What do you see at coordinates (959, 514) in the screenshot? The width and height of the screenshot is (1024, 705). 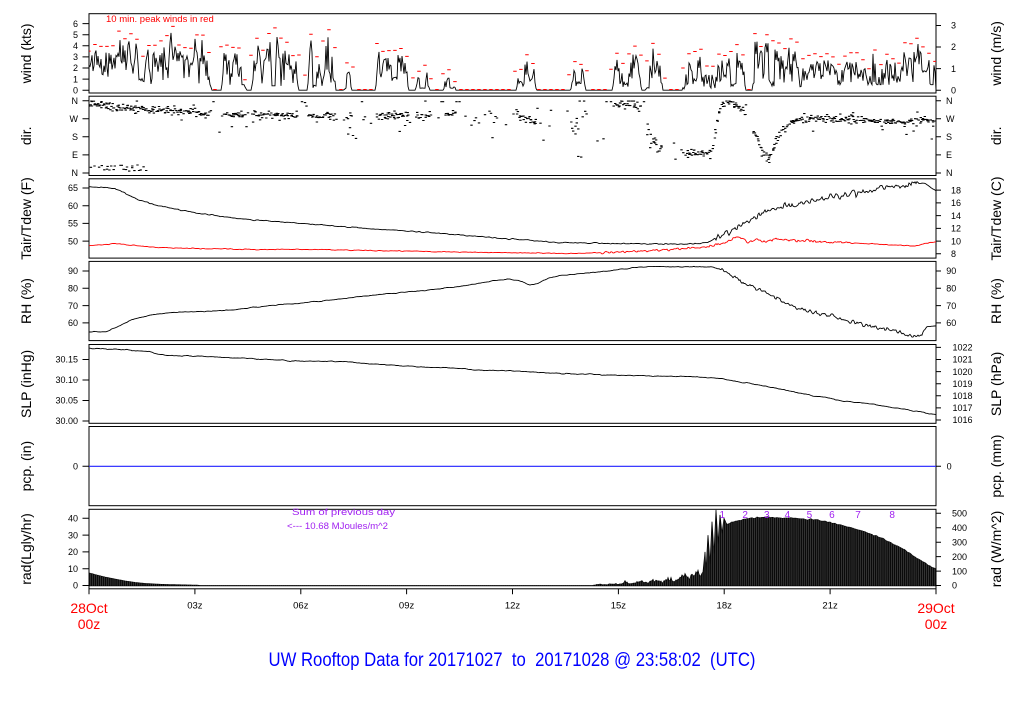 I see `svg-text: 500` at bounding box center [959, 514].